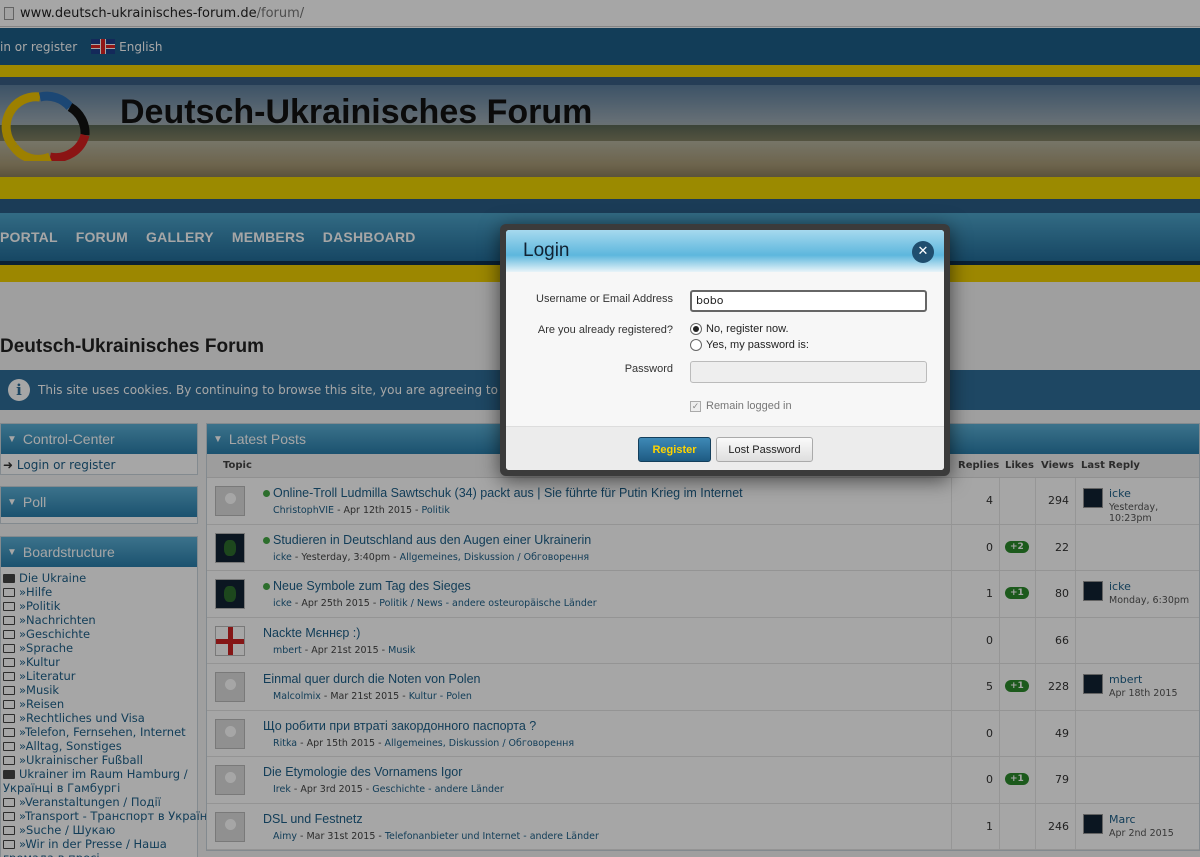  Describe the element at coordinates (808, 372) in the screenshot. I see `password-input` at that location.